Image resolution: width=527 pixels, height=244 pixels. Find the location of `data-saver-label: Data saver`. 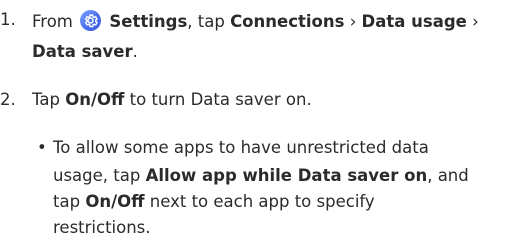

data-saver-label: Data saver is located at coordinates (82, 51).